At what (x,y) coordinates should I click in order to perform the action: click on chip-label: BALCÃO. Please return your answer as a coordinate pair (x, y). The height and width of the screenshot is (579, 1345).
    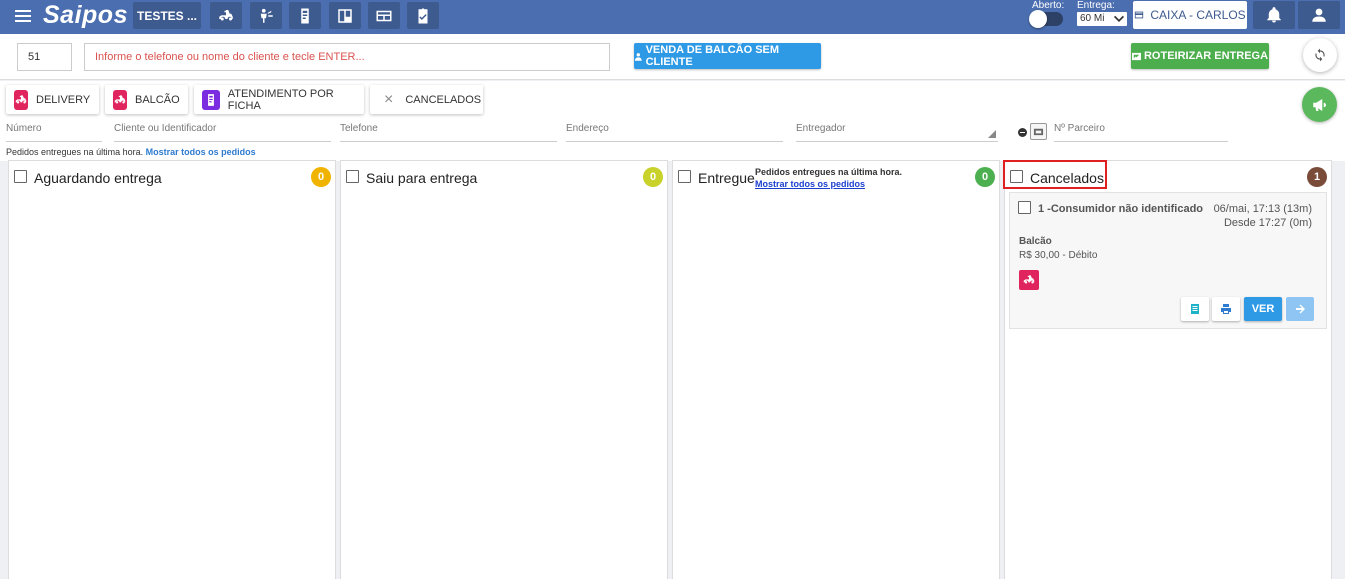
    Looking at the image, I should click on (157, 99).